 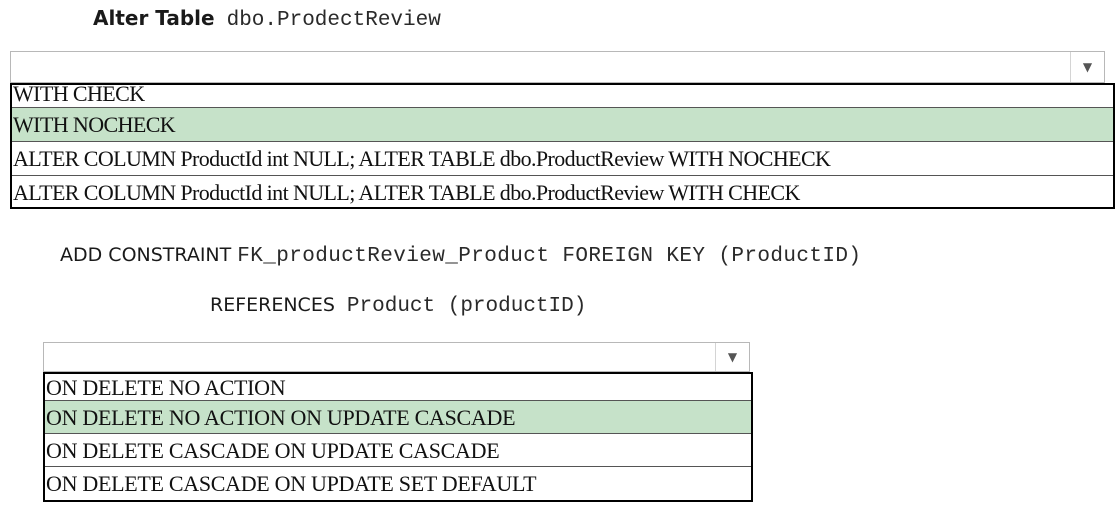 I want to click on references-keyword: REFERENCES, so click(x=272, y=305).